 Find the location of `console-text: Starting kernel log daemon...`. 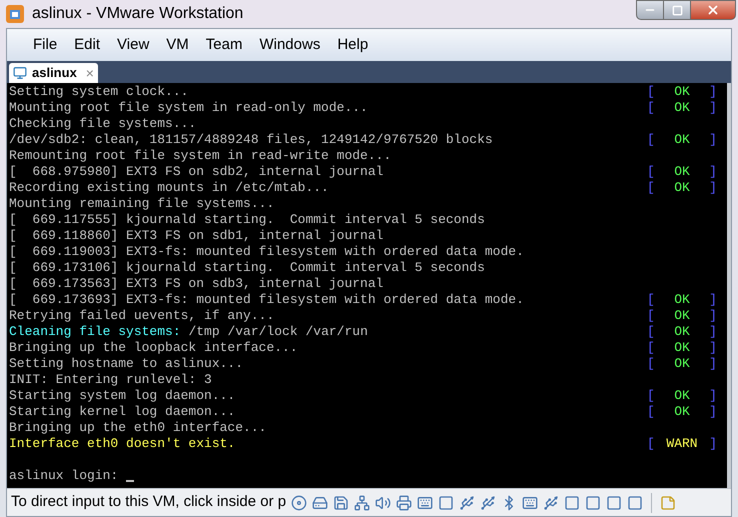

console-text: Starting kernel log daemon... is located at coordinates (122, 412).